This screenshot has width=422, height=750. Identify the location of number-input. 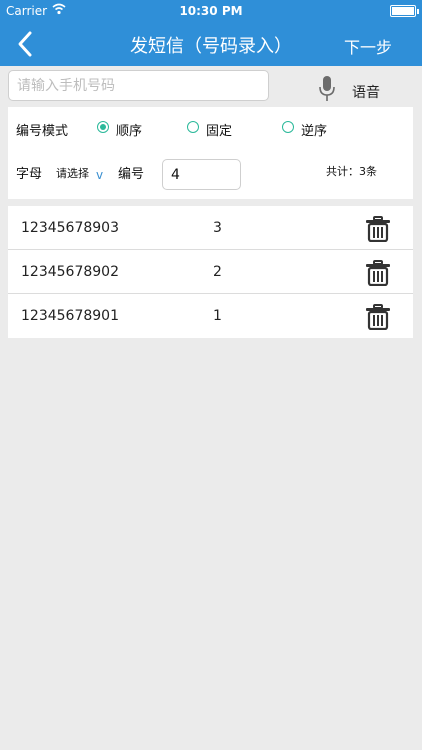
(201, 174).